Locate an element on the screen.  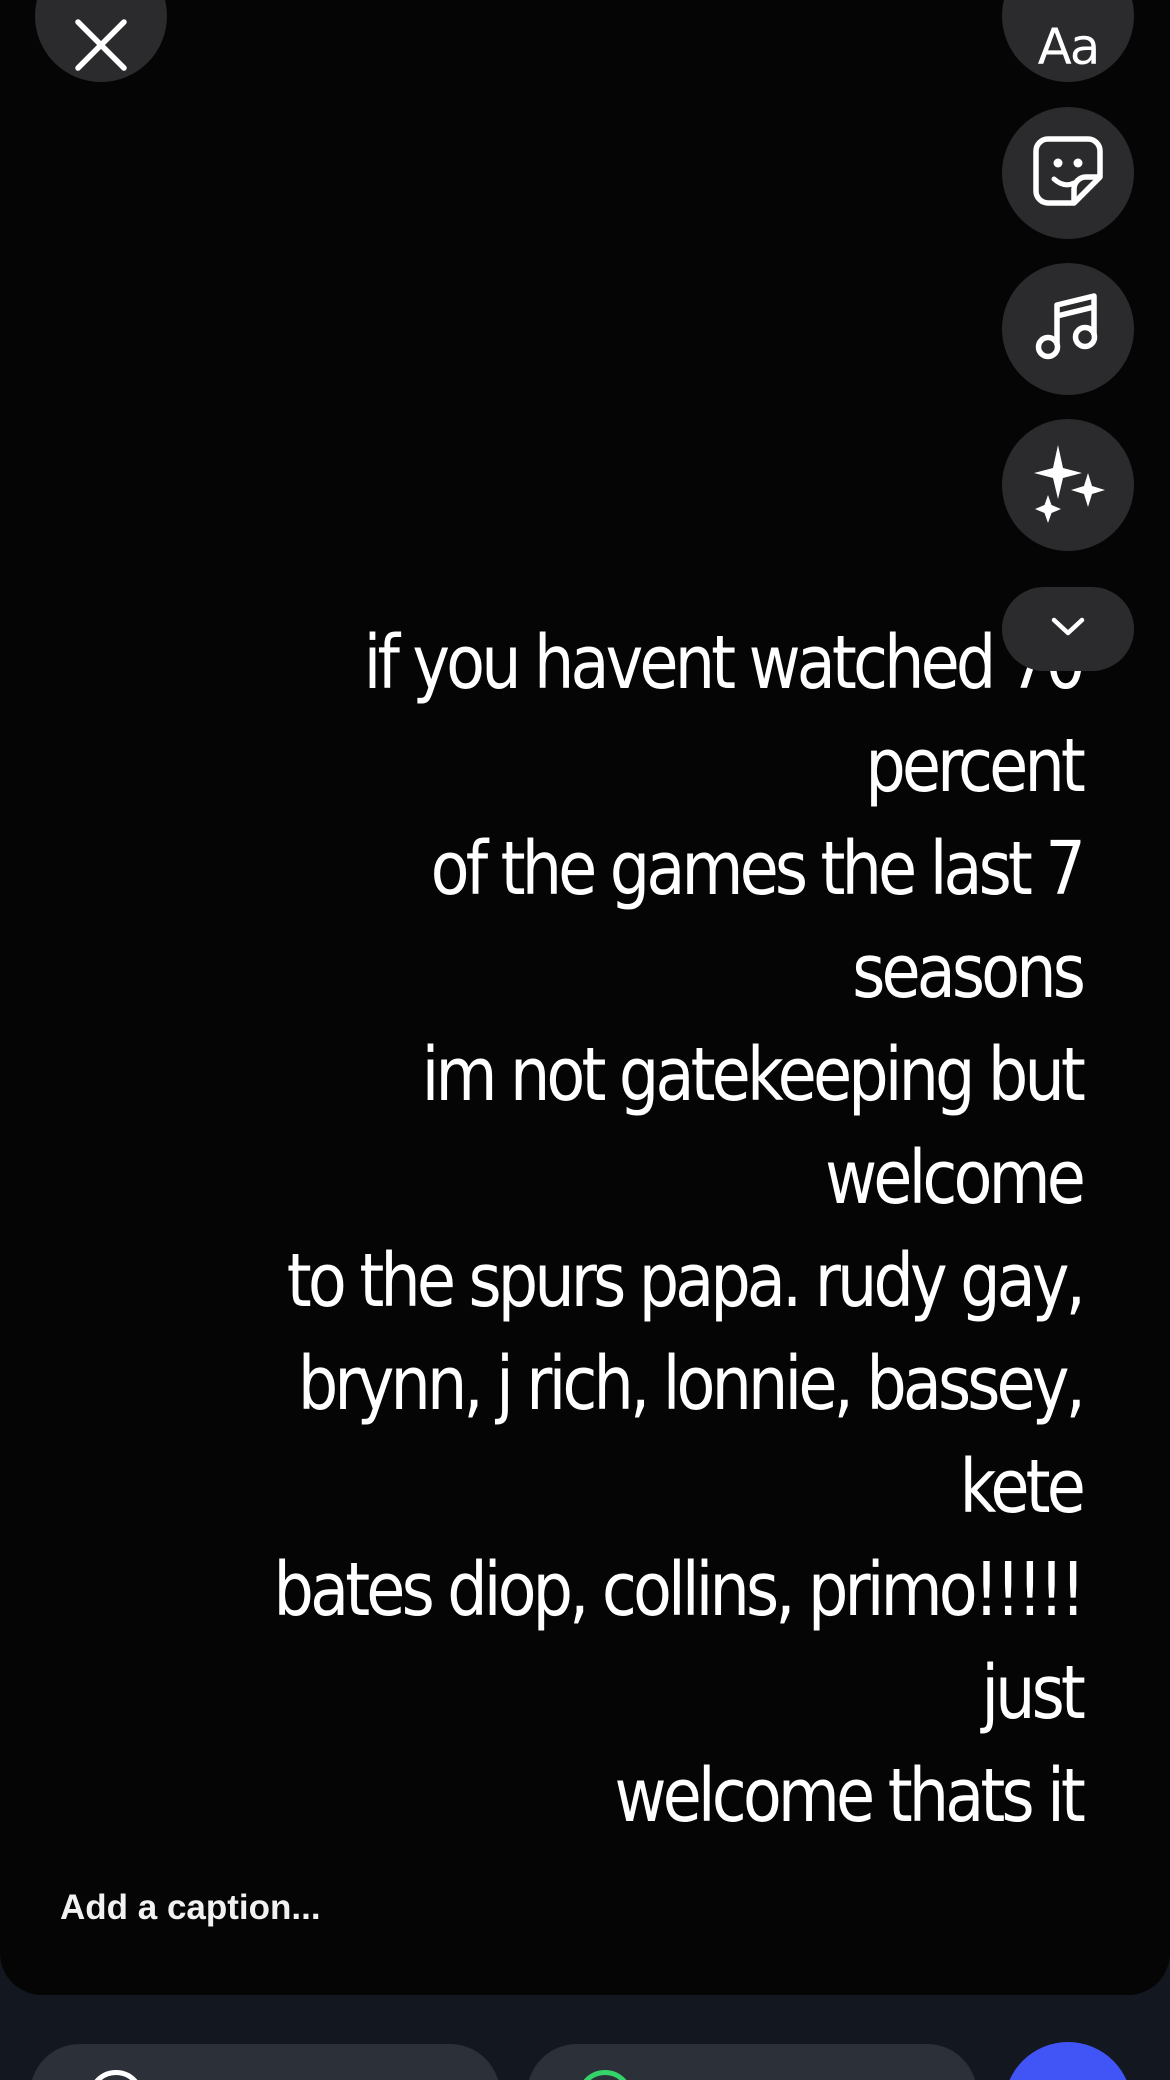
story-text-line: to the spurs papa. rudy gay, is located at coordinates (686, 1281).